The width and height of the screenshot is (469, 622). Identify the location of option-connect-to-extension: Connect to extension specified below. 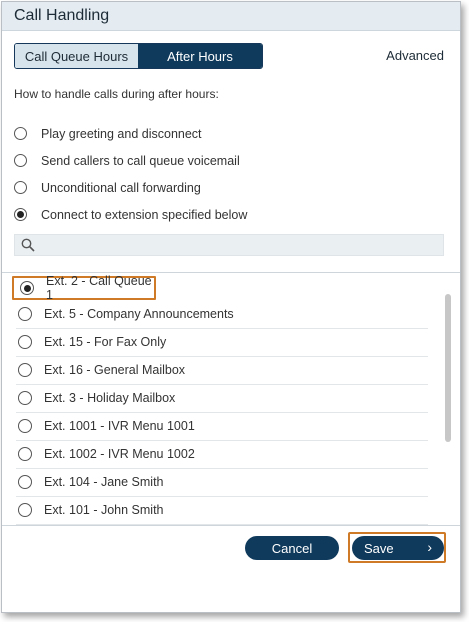
(130, 214).